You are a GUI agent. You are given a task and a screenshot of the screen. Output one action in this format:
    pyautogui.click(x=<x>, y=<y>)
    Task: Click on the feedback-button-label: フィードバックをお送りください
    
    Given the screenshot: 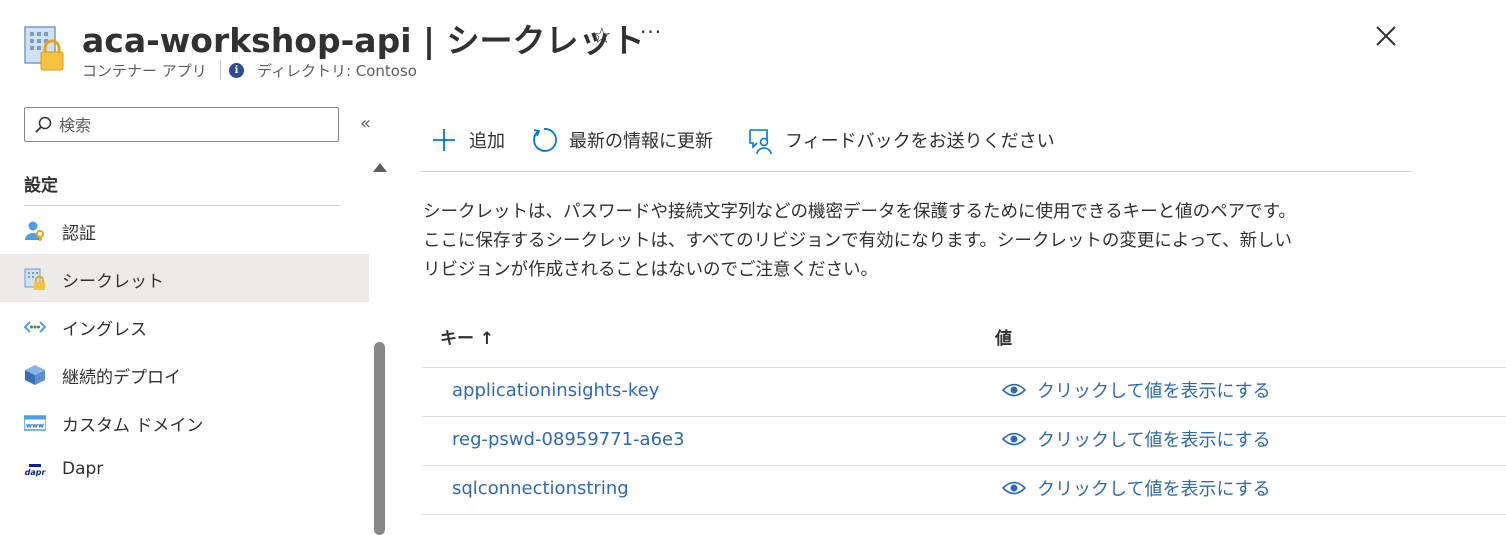 What is the action you would take?
    pyautogui.click(x=920, y=141)
    